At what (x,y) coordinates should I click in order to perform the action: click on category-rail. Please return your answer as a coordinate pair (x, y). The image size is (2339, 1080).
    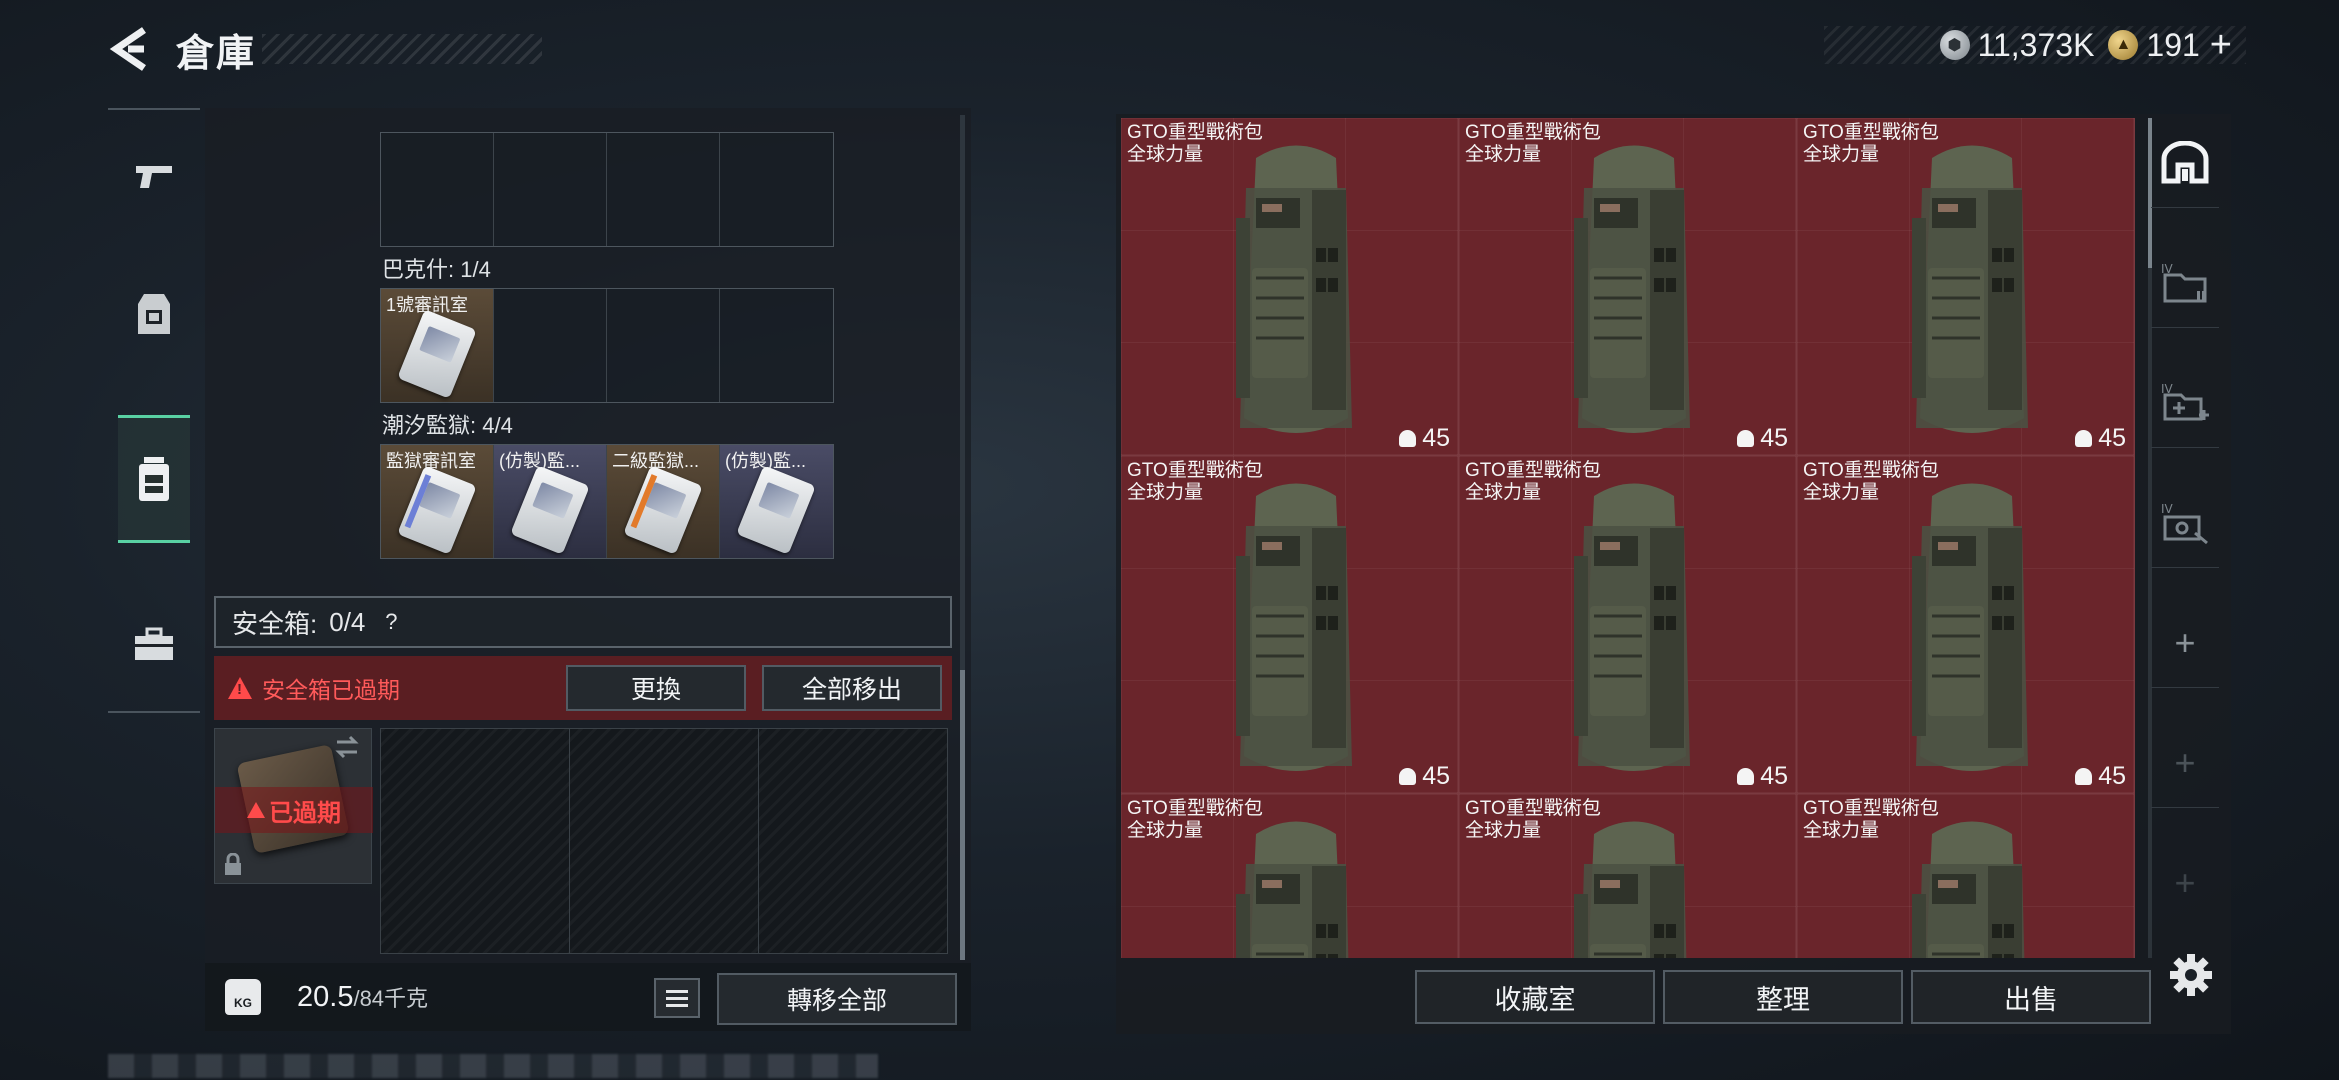
    Looking at the image, I should click on (154, 410).